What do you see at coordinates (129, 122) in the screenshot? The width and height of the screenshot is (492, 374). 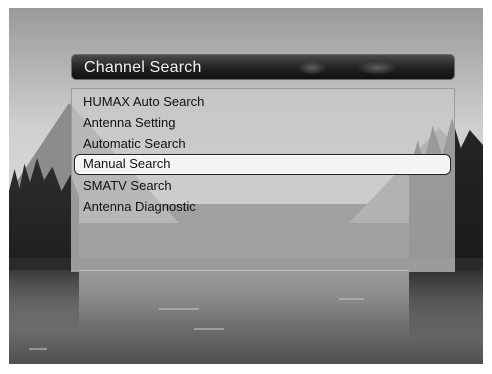 I see `menu-item-label: Antenna Setting` at bounding box center [129, 122].